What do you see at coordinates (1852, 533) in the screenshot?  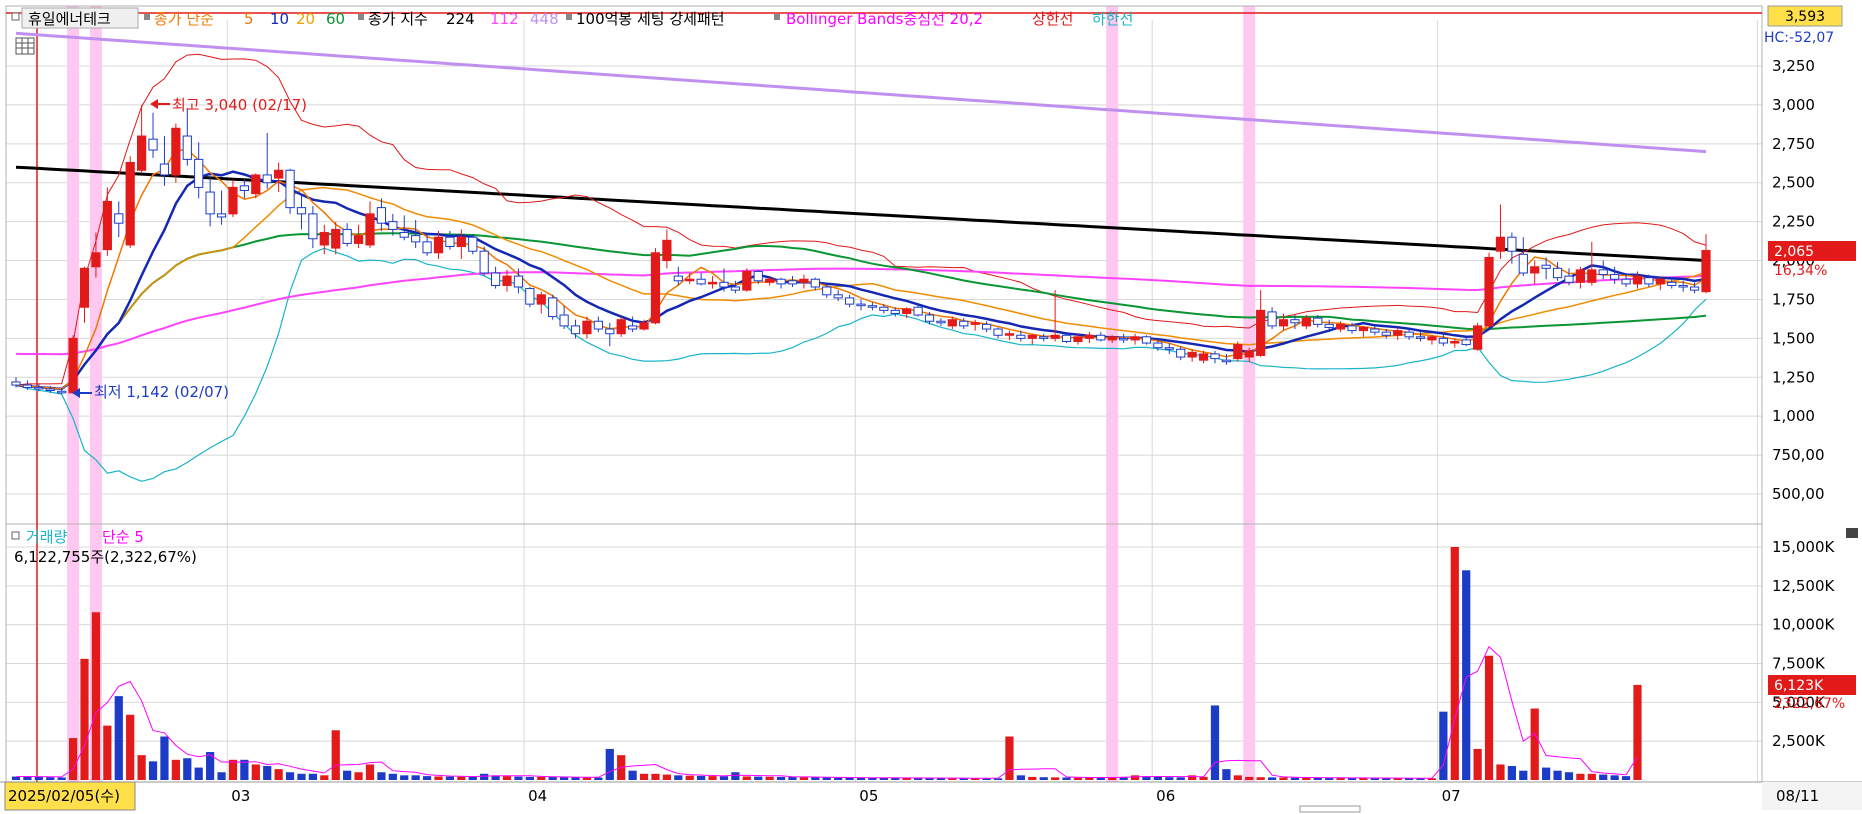 I see `collapse-icon` at bounding box center [1852, 533].